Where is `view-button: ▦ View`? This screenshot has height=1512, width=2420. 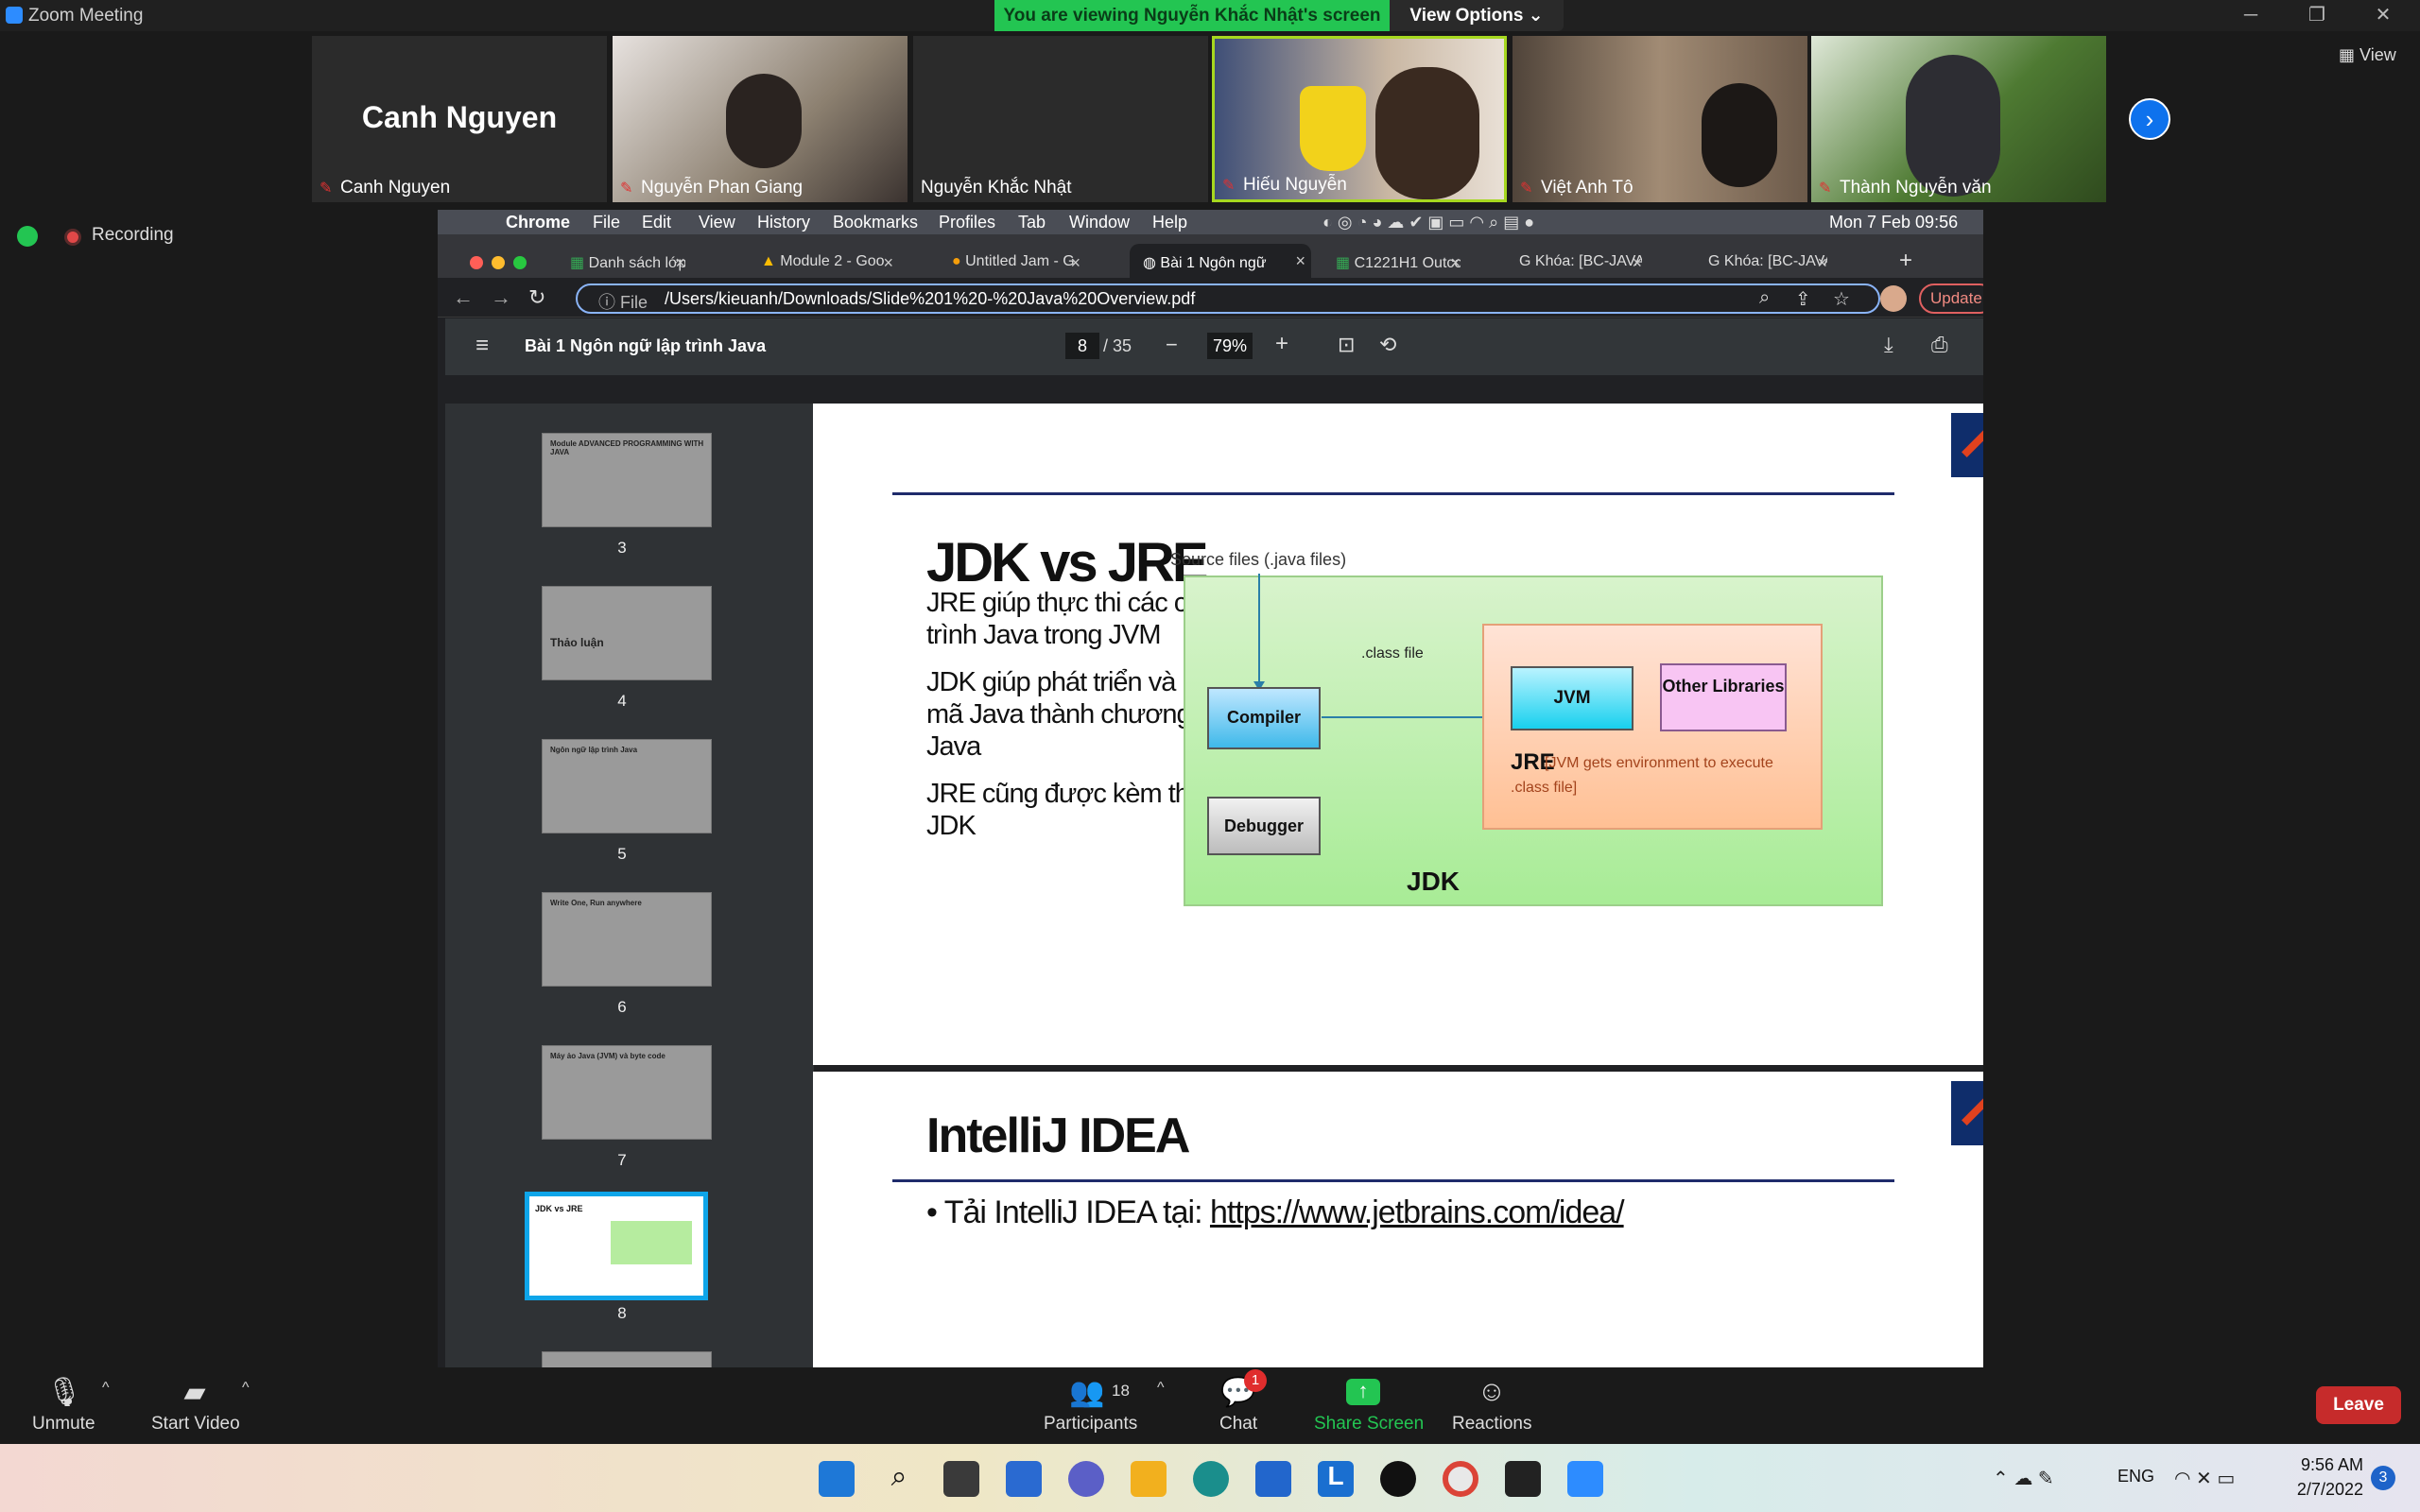
view-button: ▦ View is located at coordinates (2367, 55).